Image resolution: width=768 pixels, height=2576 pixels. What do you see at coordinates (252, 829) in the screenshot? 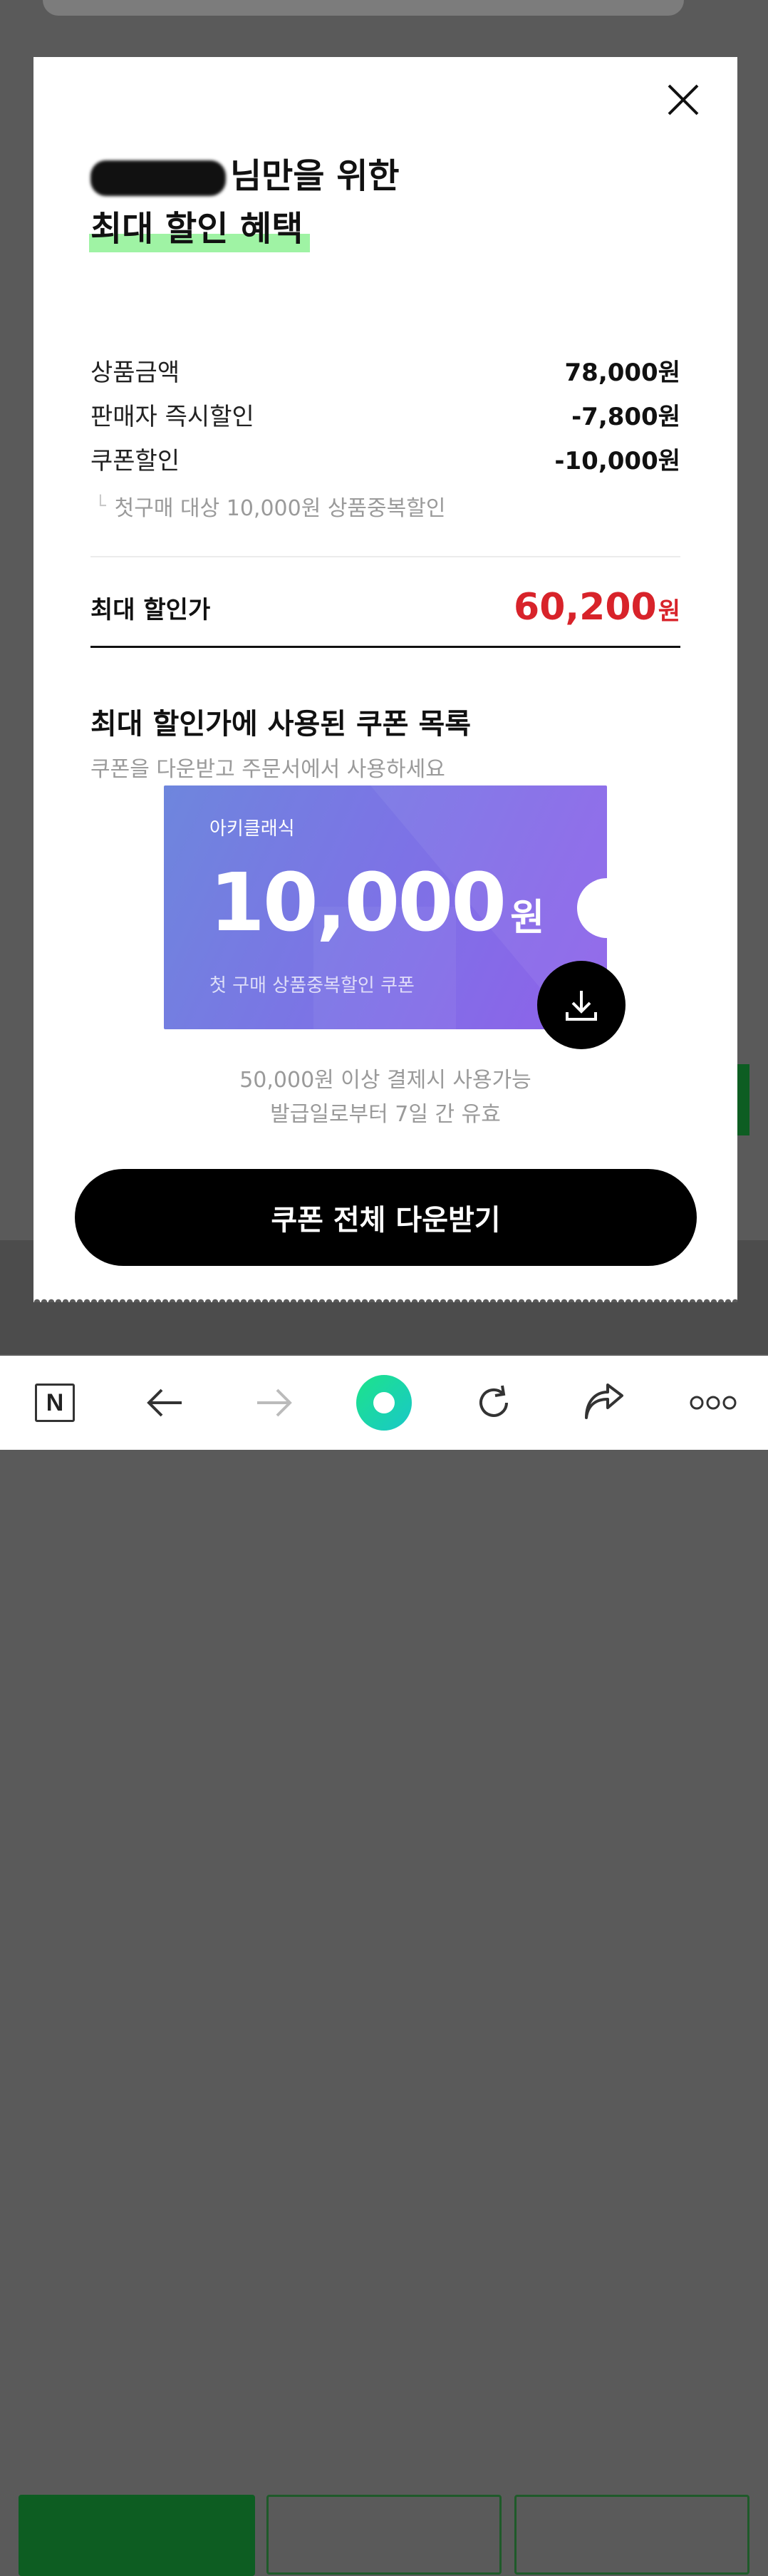
I see `coupon-brand: 아키클래식` at bounding box center [252, 829].